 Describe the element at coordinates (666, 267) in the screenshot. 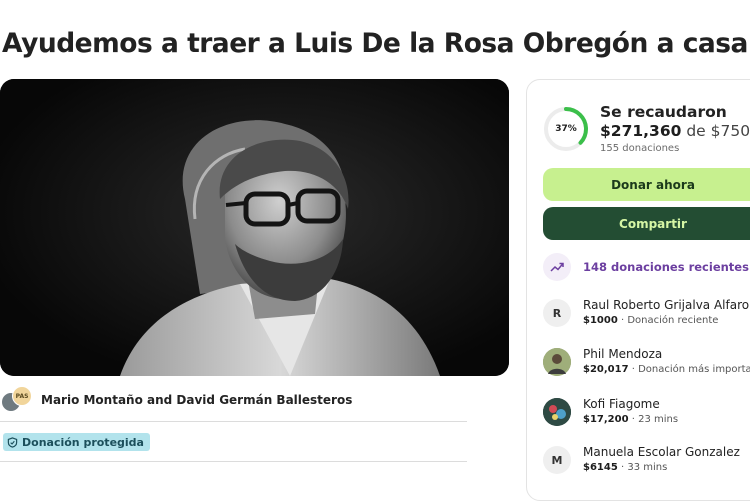

I see `recent-donations-label: 148 donaciones recientes` at that location.